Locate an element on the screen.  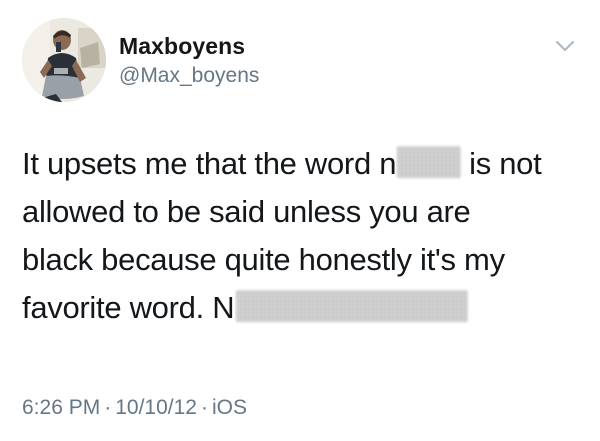
avatar is located at coordinates (64, 60).